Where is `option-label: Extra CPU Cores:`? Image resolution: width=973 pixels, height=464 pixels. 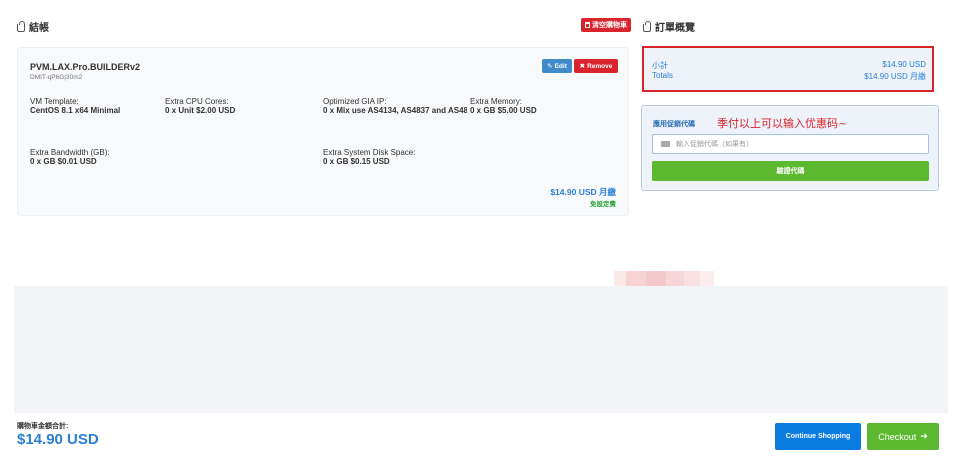 option-label: Extra CPU Cores: is located at coordinates (197, 101).